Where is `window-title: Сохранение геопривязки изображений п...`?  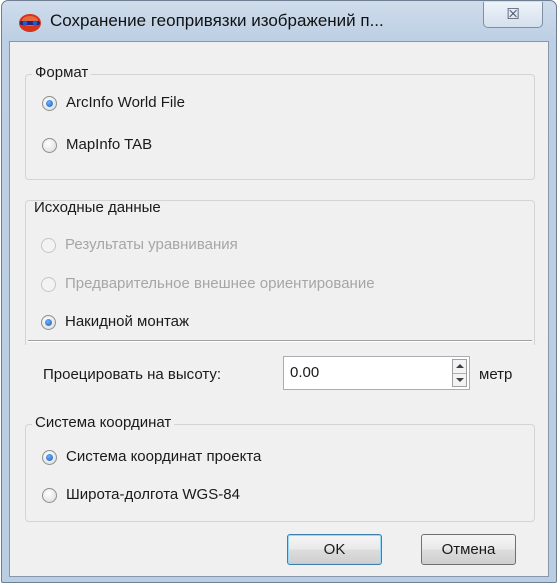 window-title: Сохранение геопривязки изображений п... is located at coordinates (217, 20).